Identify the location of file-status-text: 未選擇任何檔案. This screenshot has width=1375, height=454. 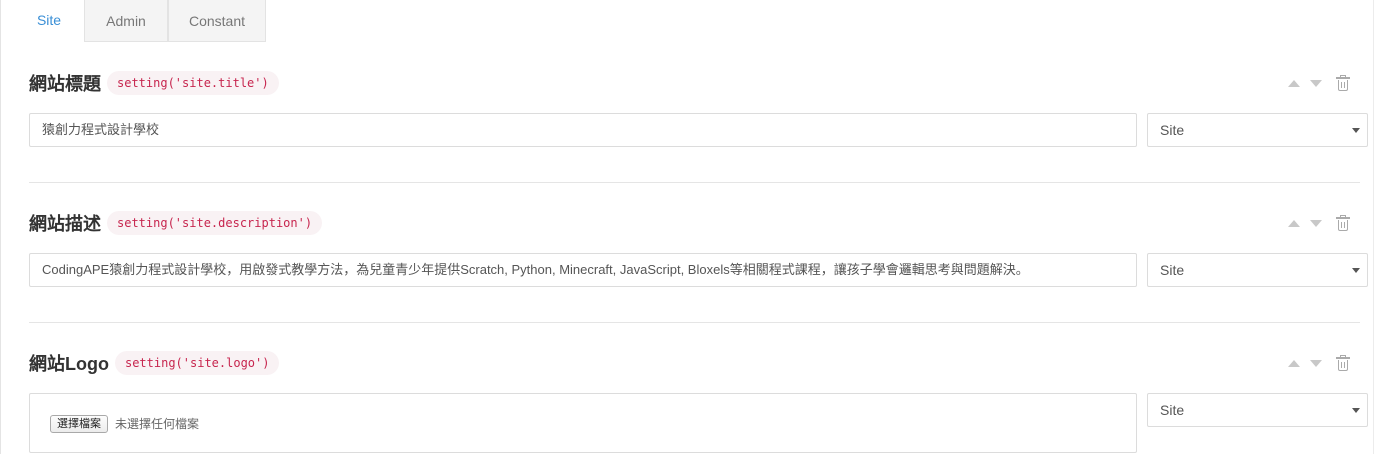
(157, 424).